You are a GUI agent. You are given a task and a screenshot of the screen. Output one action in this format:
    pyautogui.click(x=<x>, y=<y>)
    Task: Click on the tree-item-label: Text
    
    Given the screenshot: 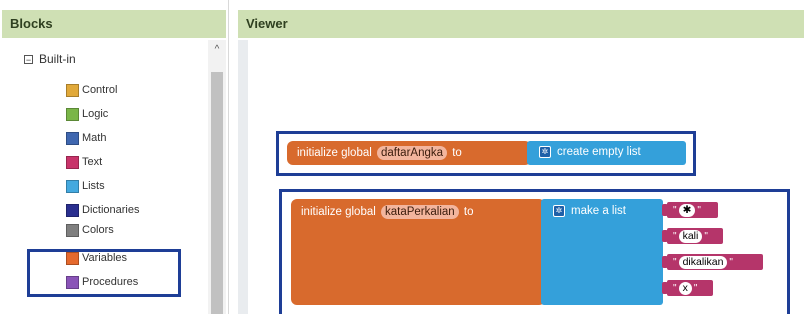 What is the action you would take?
    pyautogui.click(x=92, y=162)
    